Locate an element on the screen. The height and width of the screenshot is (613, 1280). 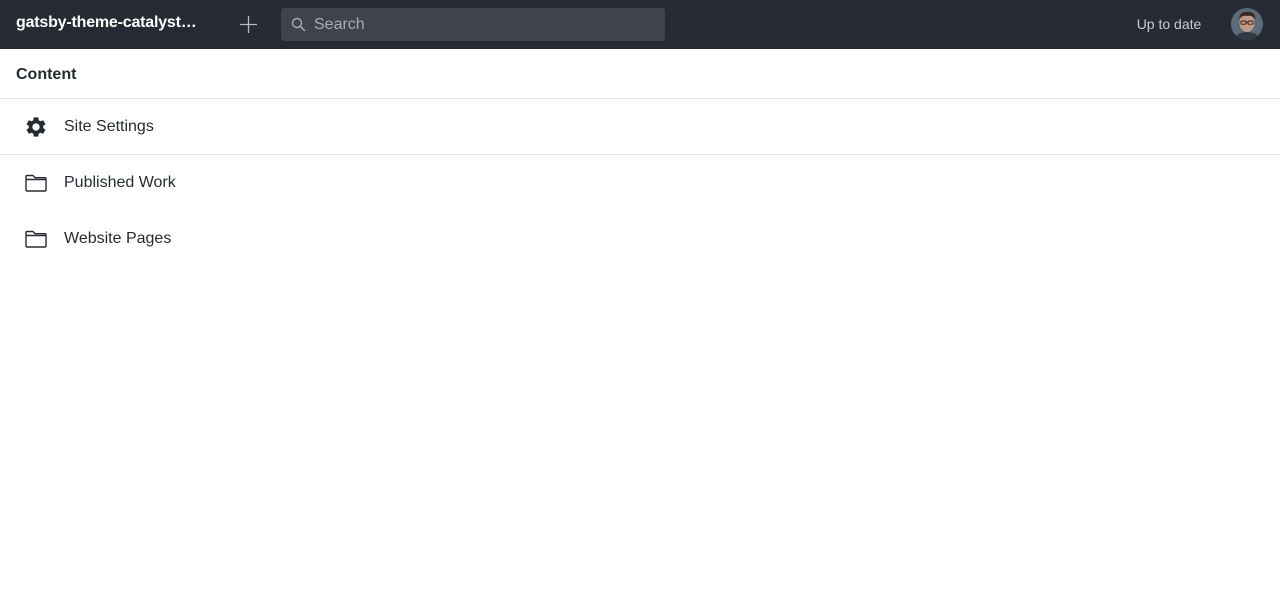
list-item-label: Published Work is located at coordinates (120, 182).